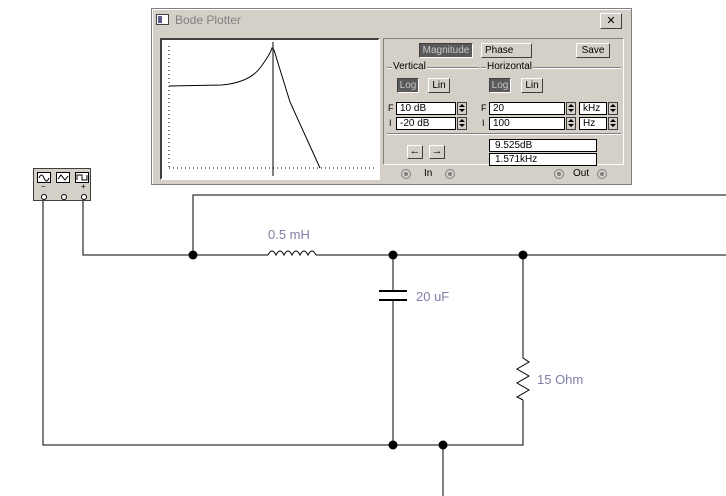  Describe the element at coordinates (409, 66) in the screenshot. I see `vertical-label: Vertical` at that location.